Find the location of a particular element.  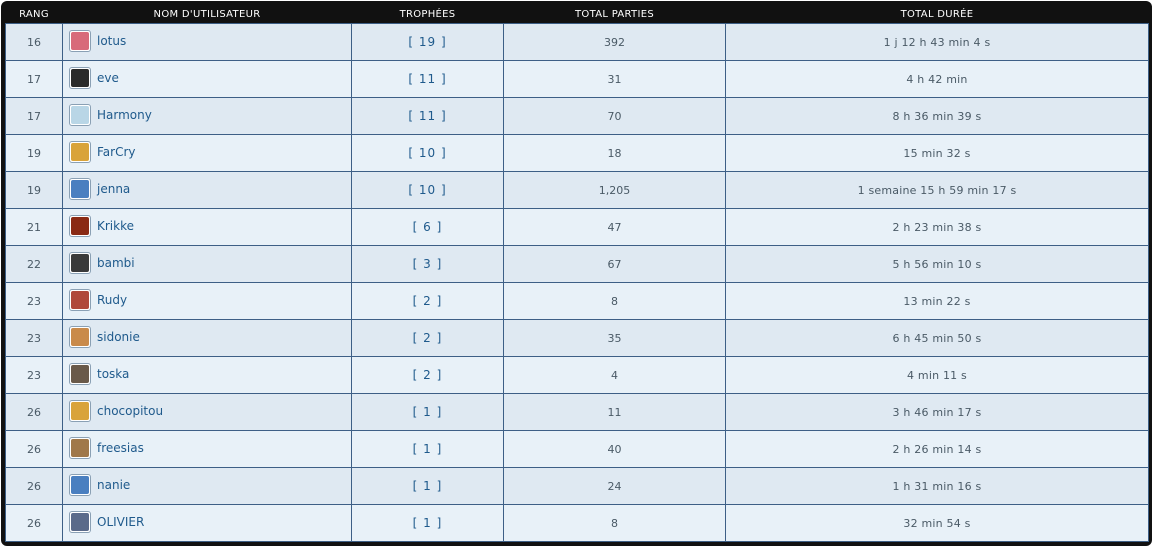

table-row: 16 lotus [ 19 ] 392 1 j 12 h 43 min 4 s is located at coordinates (577, 42).